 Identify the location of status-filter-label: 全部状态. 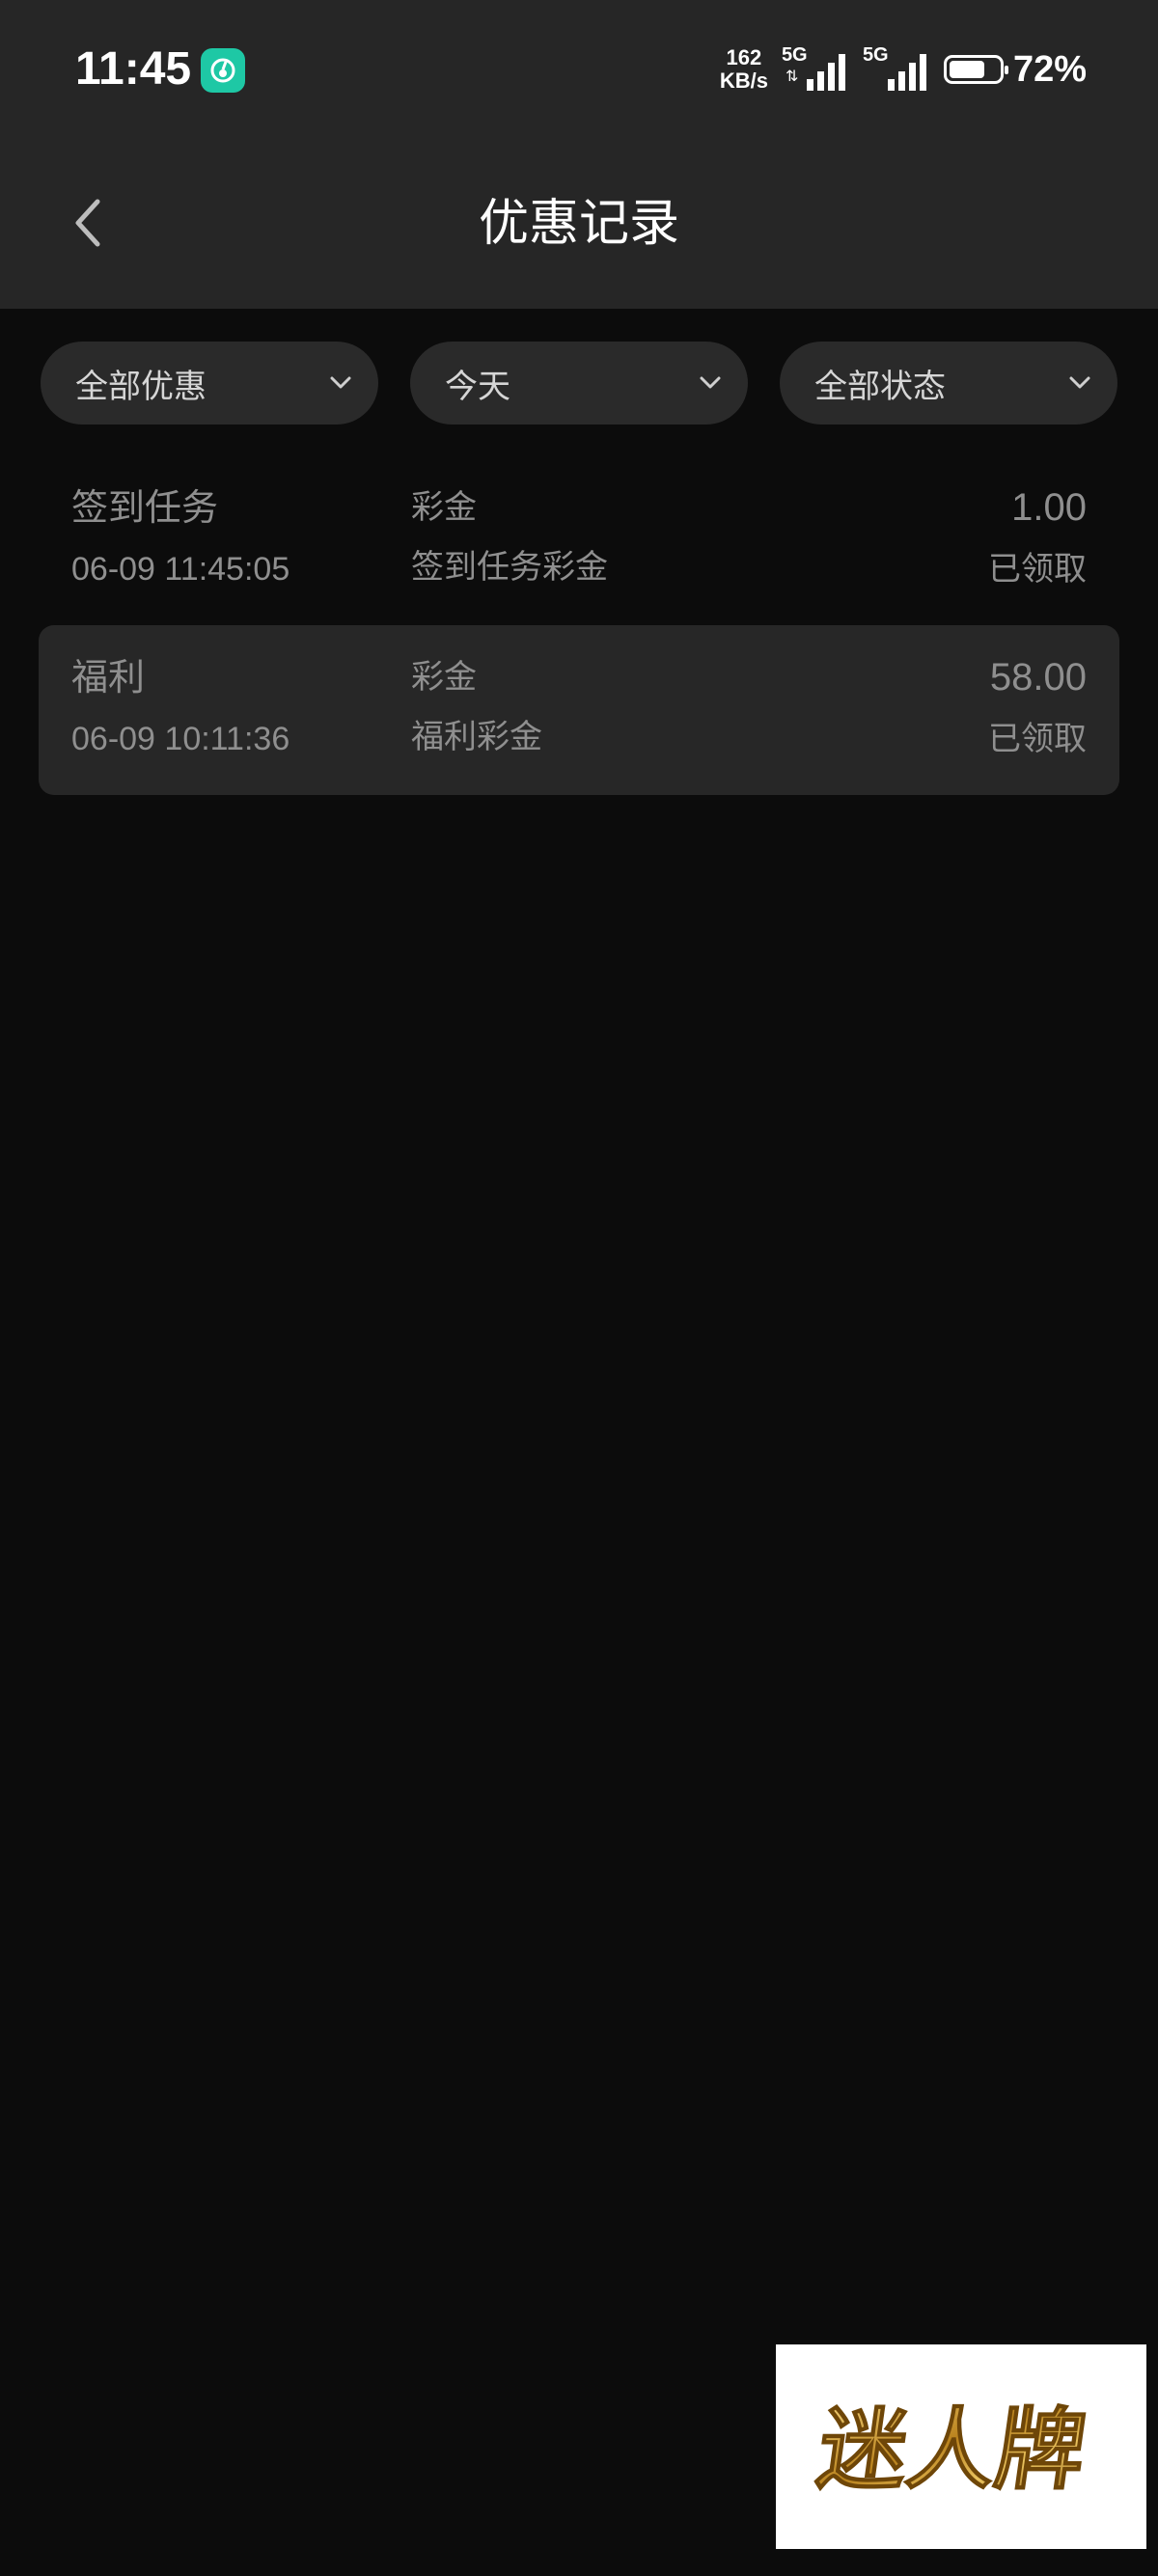
(880, 387).